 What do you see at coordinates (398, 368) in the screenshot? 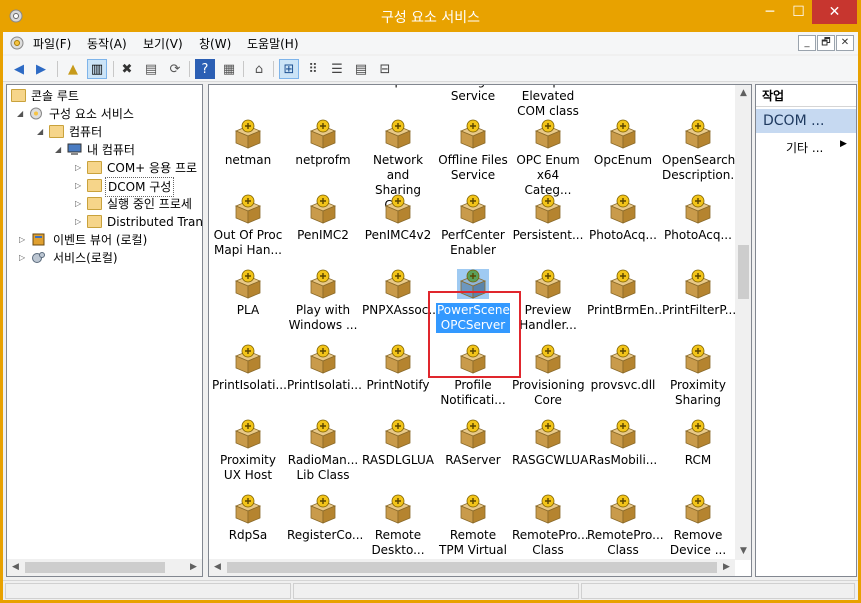
I see `dcom-app-item: PrintNotify` at bounding box center [398, 368].